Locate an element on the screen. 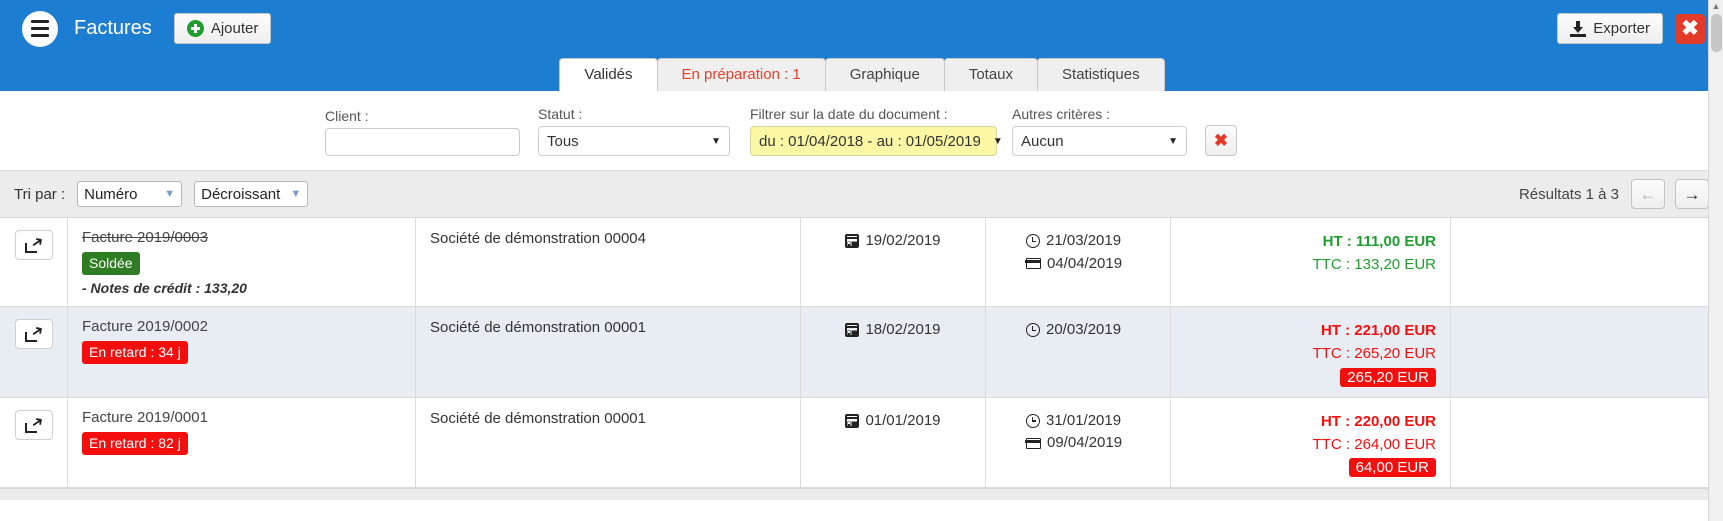 Image resolution: width=1723 pixels, height=521 pixels. export-button: Exporter is located at coordinates (1610, 28).